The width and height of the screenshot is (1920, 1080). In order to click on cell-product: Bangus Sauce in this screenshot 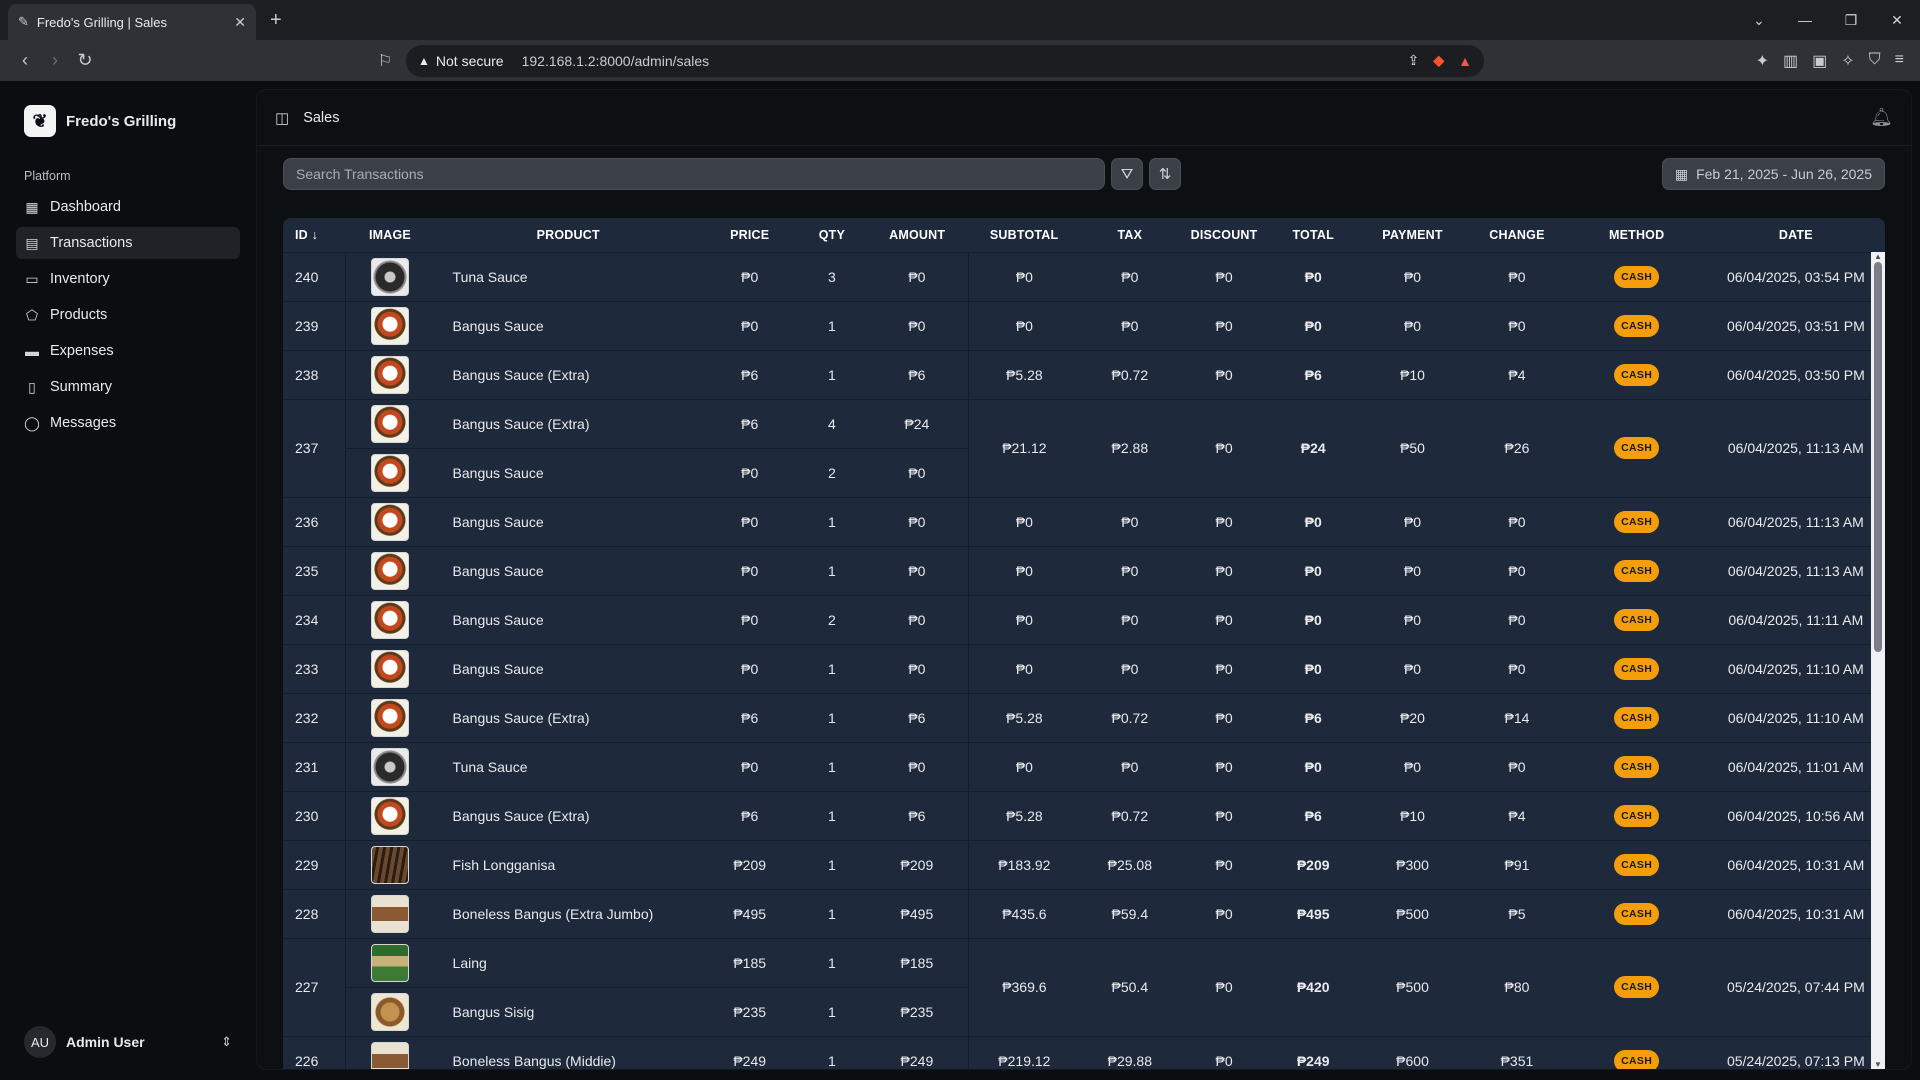, I will do `click(568, 472)`.